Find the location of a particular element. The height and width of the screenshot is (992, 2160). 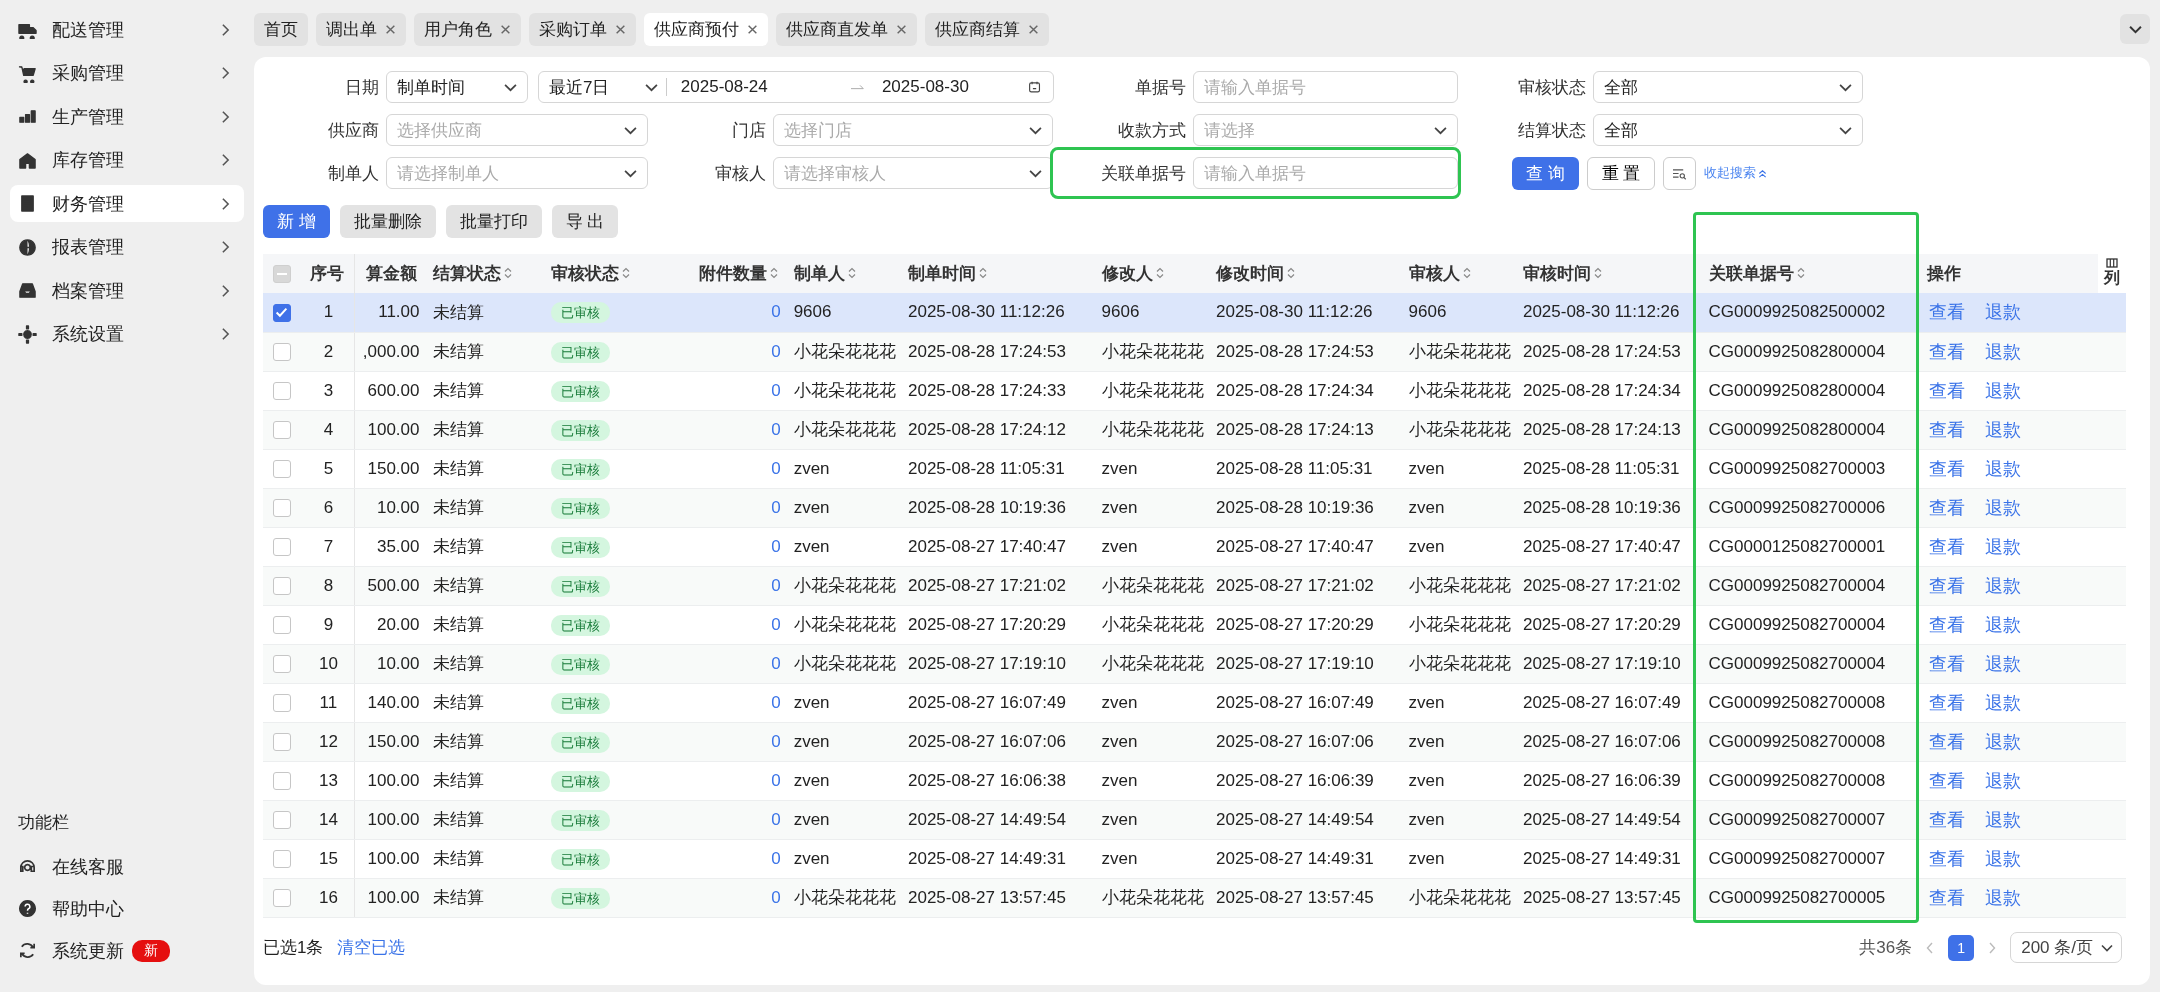

previous-page-icon is located at coordinates (1930, 947).